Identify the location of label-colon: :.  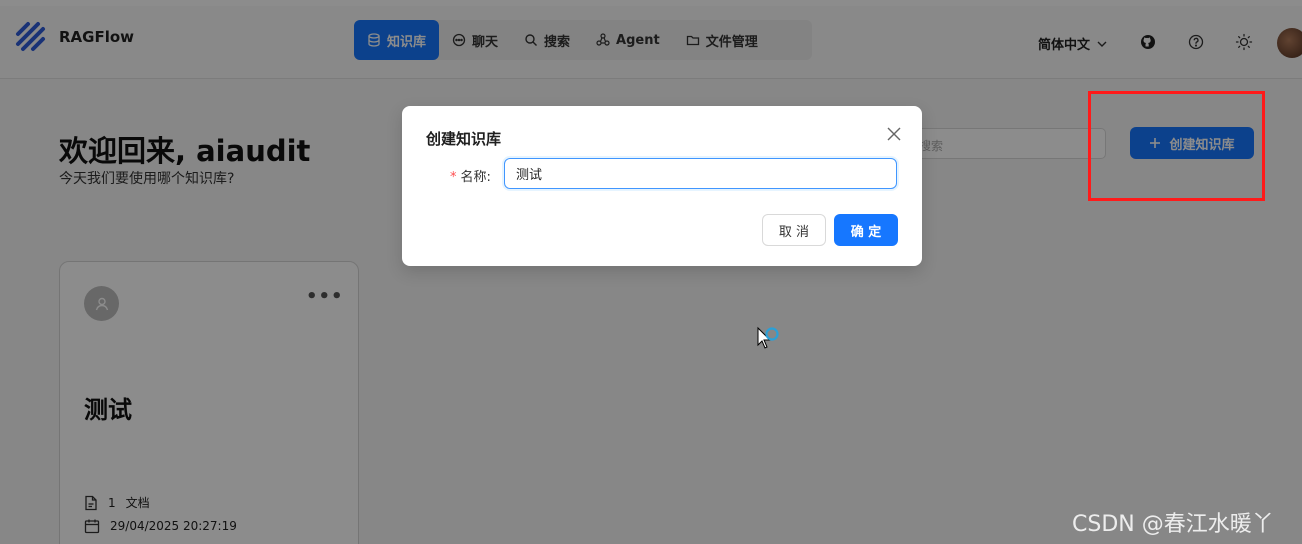
(488, 177).